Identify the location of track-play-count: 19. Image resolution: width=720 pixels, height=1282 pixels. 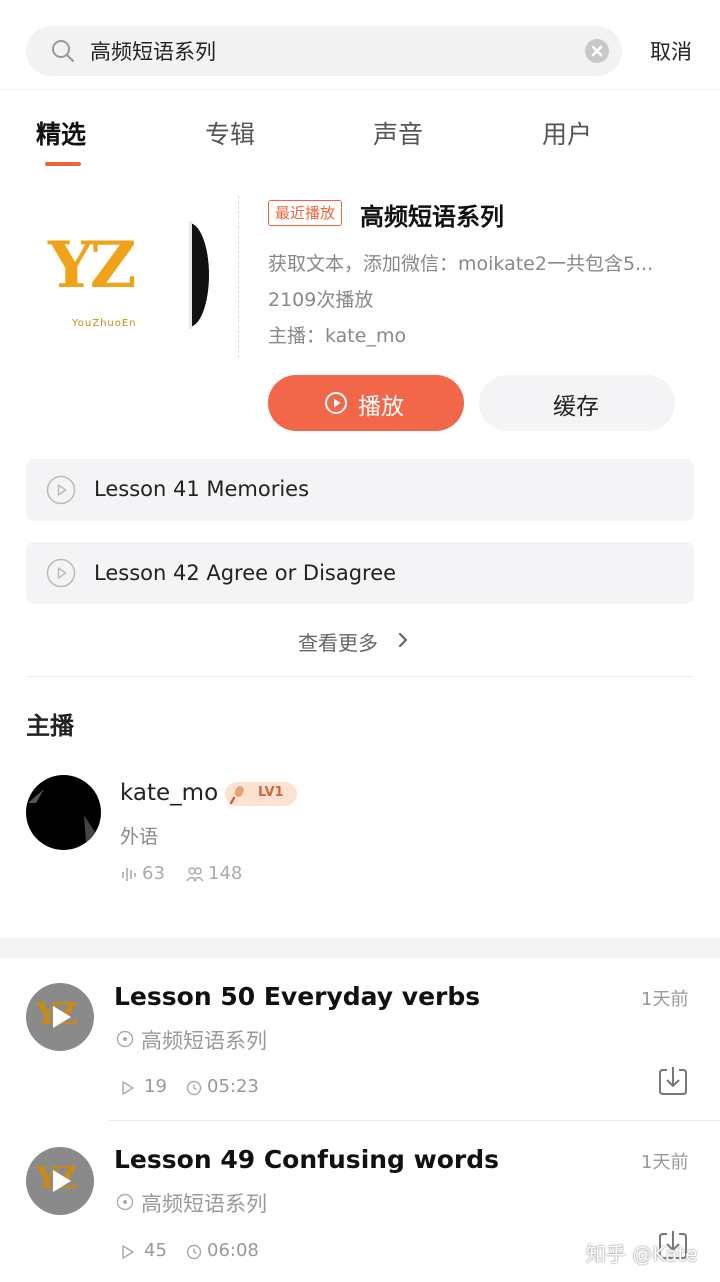
(155, 1086).